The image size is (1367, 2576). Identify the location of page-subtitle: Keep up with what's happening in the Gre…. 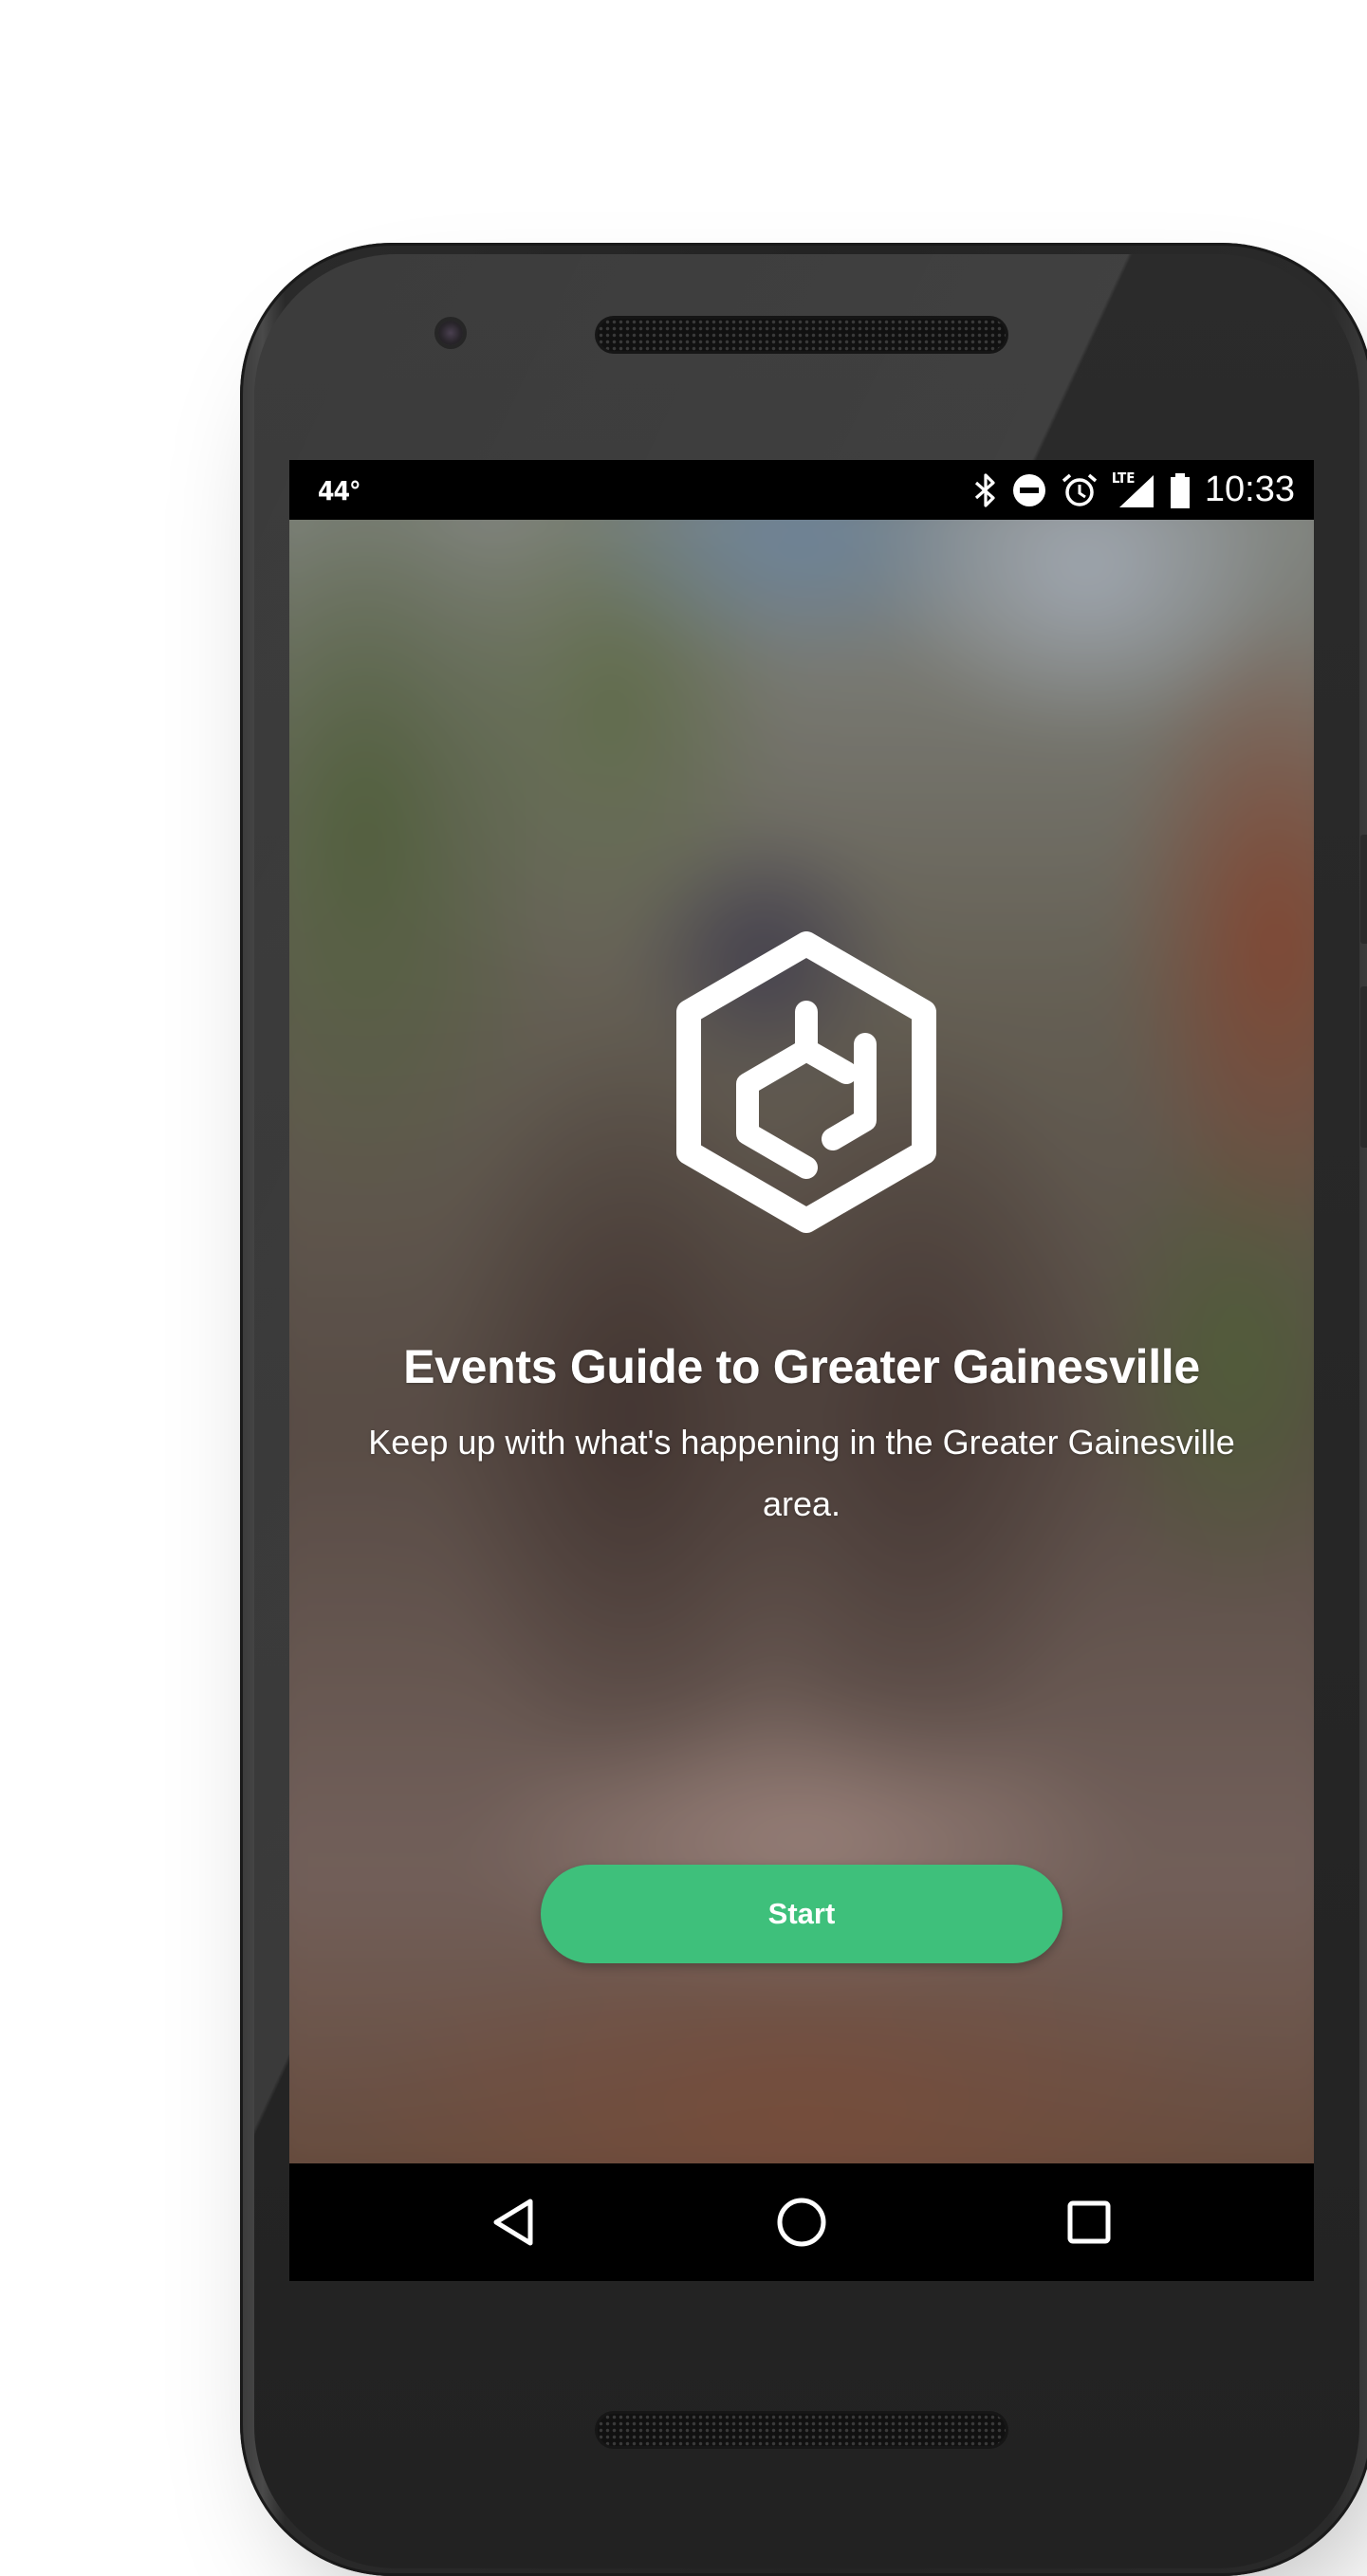
(801, 1473).